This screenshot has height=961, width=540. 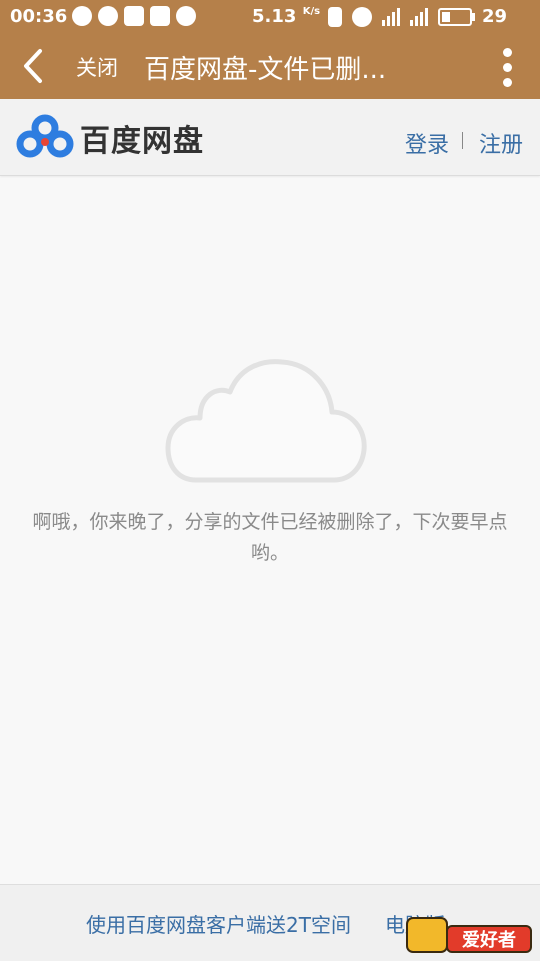 I want to click on close-button: 关闭, so click(x=97, y=67).